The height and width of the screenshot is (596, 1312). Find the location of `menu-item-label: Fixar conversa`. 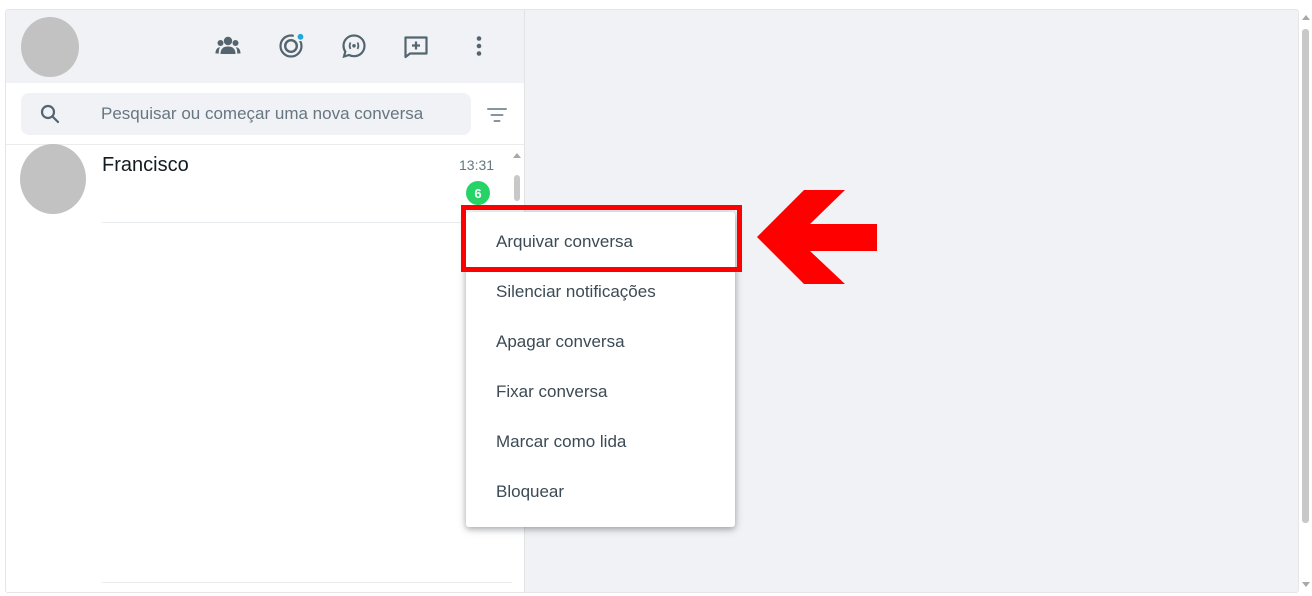

menu-item-label: Fixar conversa is located at coordinates (552, 391).